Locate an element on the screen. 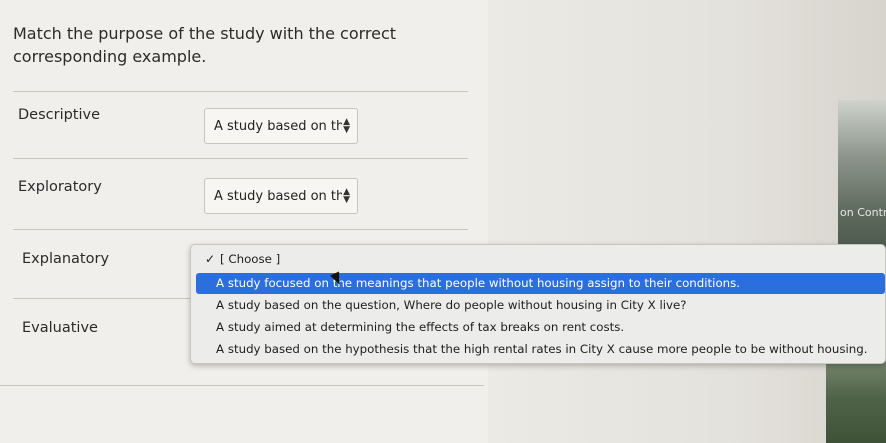 Image resolution: width=886 pixels, height=443 pixels. row-label-descriptive: Descriptive is located at coordinates (59, 115).